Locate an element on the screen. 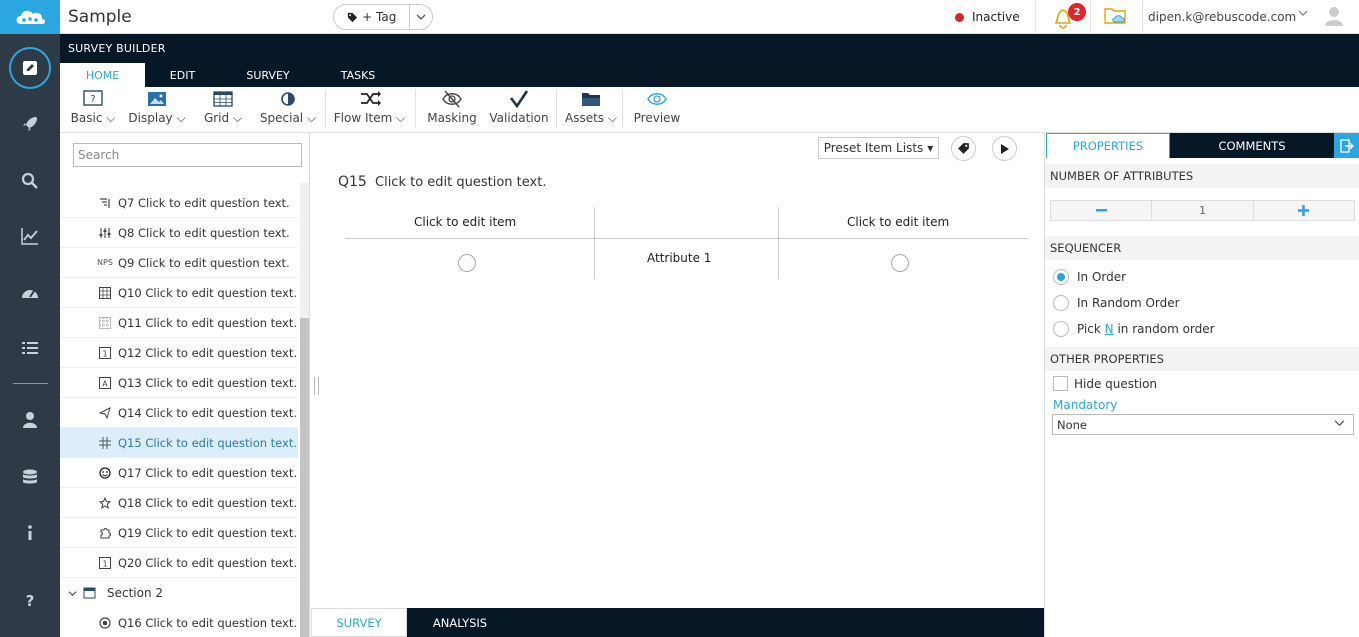 This screenshot has width=1359, height=637. nav-search is located at coordinates (30, 181).